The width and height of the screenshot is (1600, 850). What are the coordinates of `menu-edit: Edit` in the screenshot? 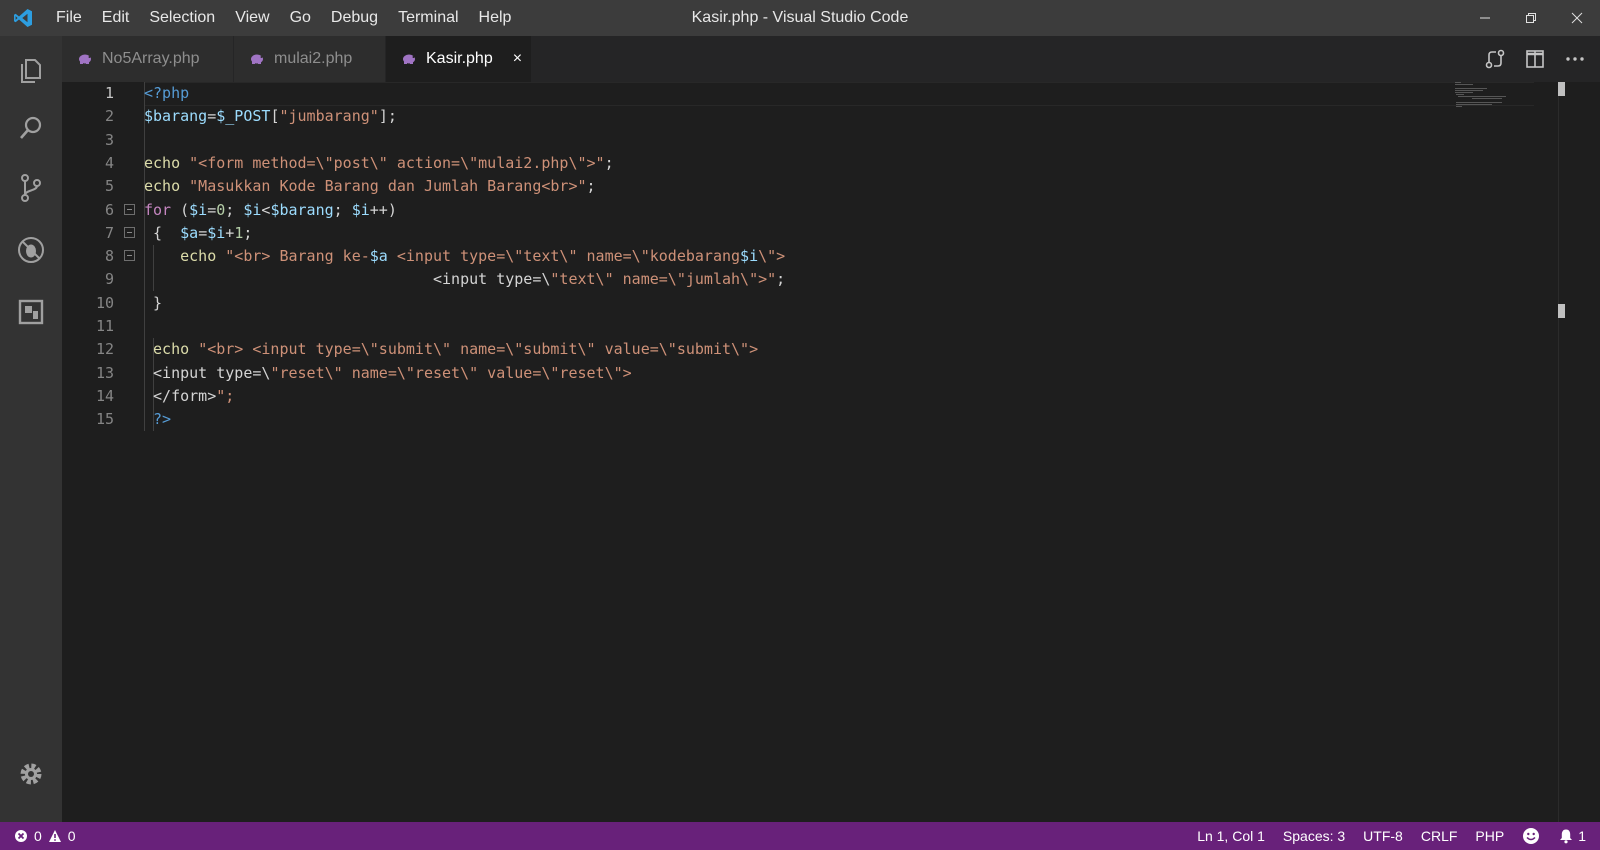 It's located at (116, 18).